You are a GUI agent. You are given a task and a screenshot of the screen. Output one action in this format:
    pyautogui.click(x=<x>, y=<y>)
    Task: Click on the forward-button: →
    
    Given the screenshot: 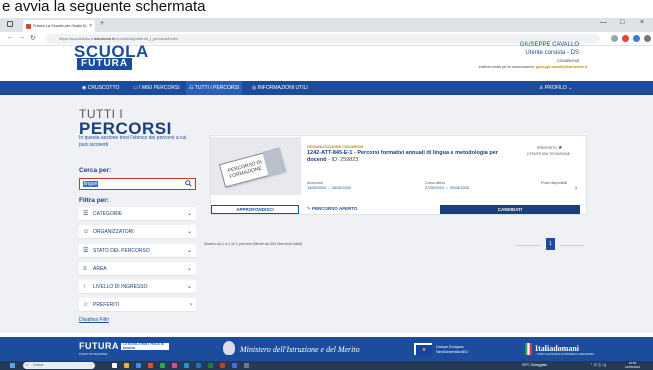 What is the action you would take?
    pyautogui.click(x=21, y=37)
    